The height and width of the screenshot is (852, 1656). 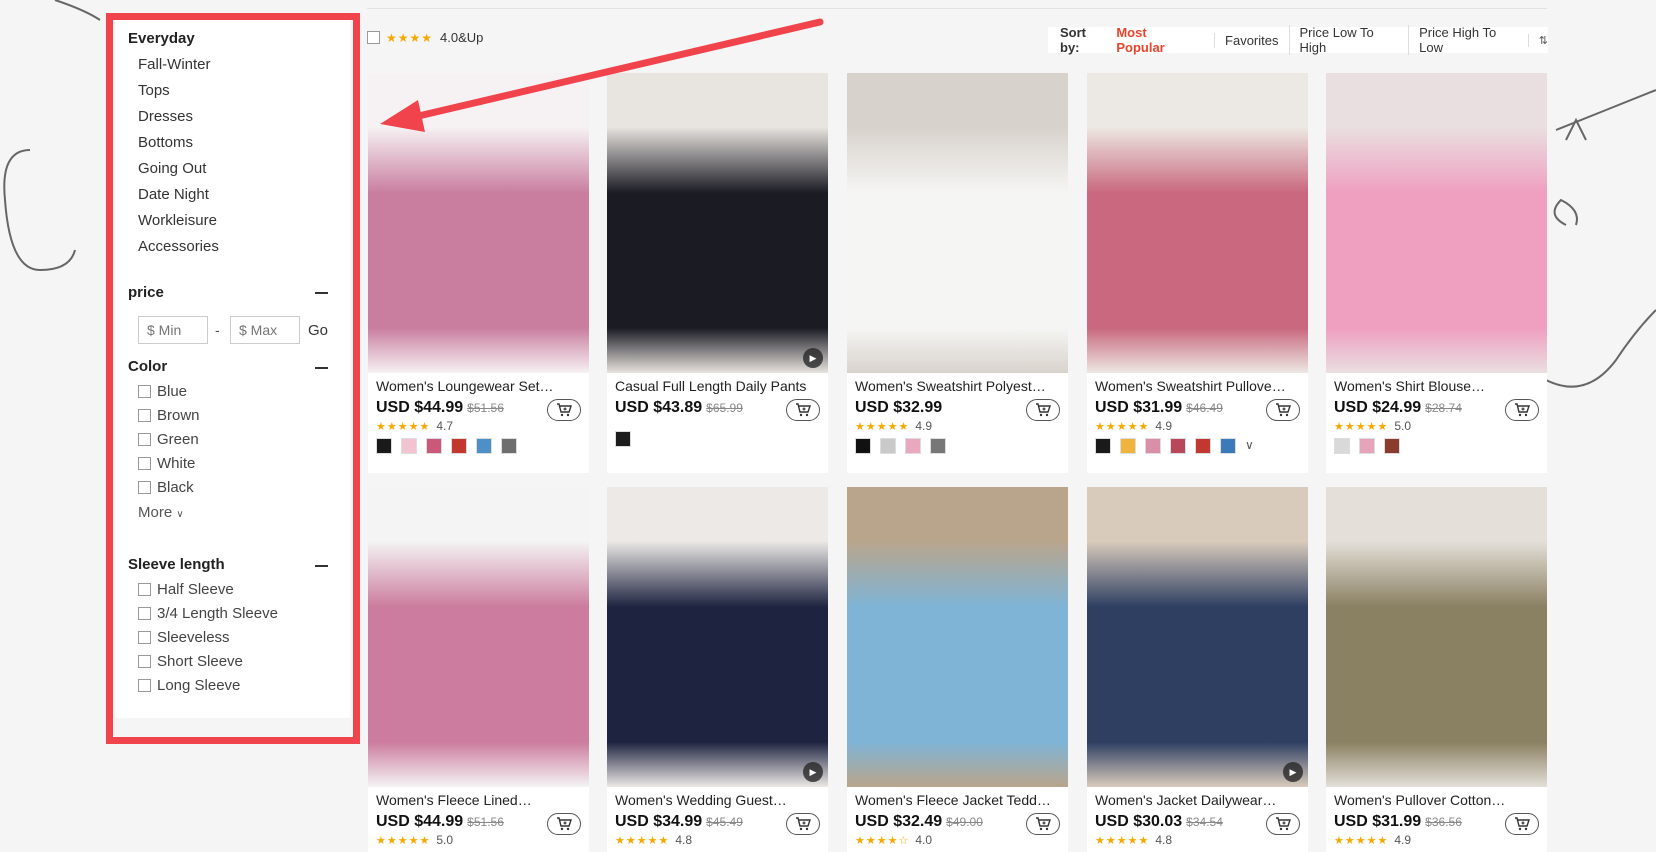 What do you see at coordinates (190, 661) in the screenshot?
I see `sleeve-option-short: Short Sleeve` at bounding box center [190, 661].